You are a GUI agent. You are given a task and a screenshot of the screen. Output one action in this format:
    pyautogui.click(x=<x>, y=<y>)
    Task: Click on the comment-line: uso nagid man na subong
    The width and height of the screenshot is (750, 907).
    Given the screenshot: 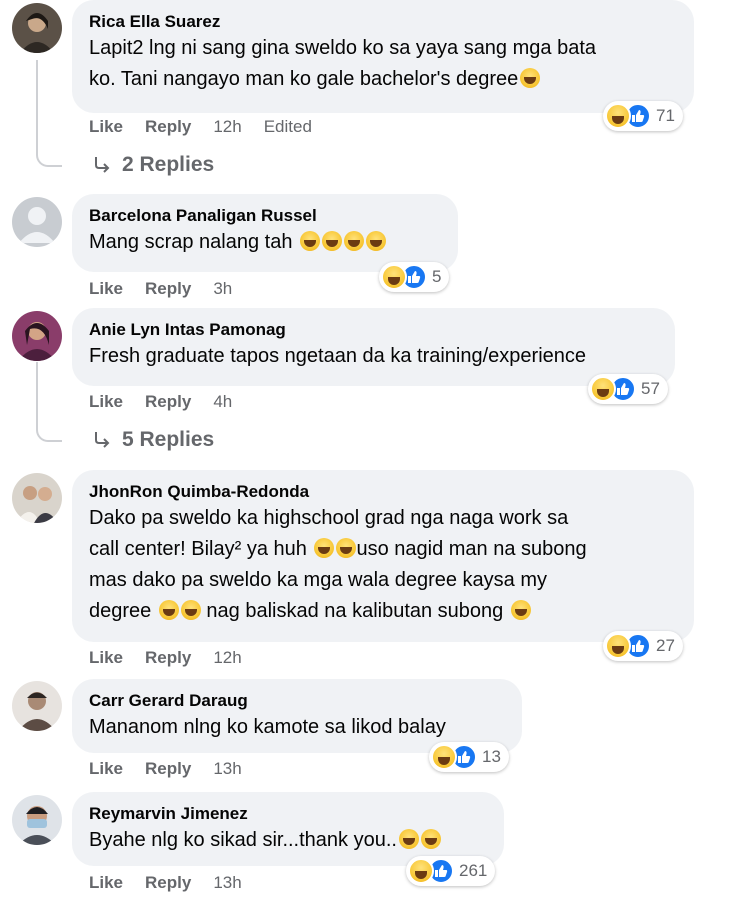 What is the action you would take?
    pyautogui.click(x=471, y=549)
    